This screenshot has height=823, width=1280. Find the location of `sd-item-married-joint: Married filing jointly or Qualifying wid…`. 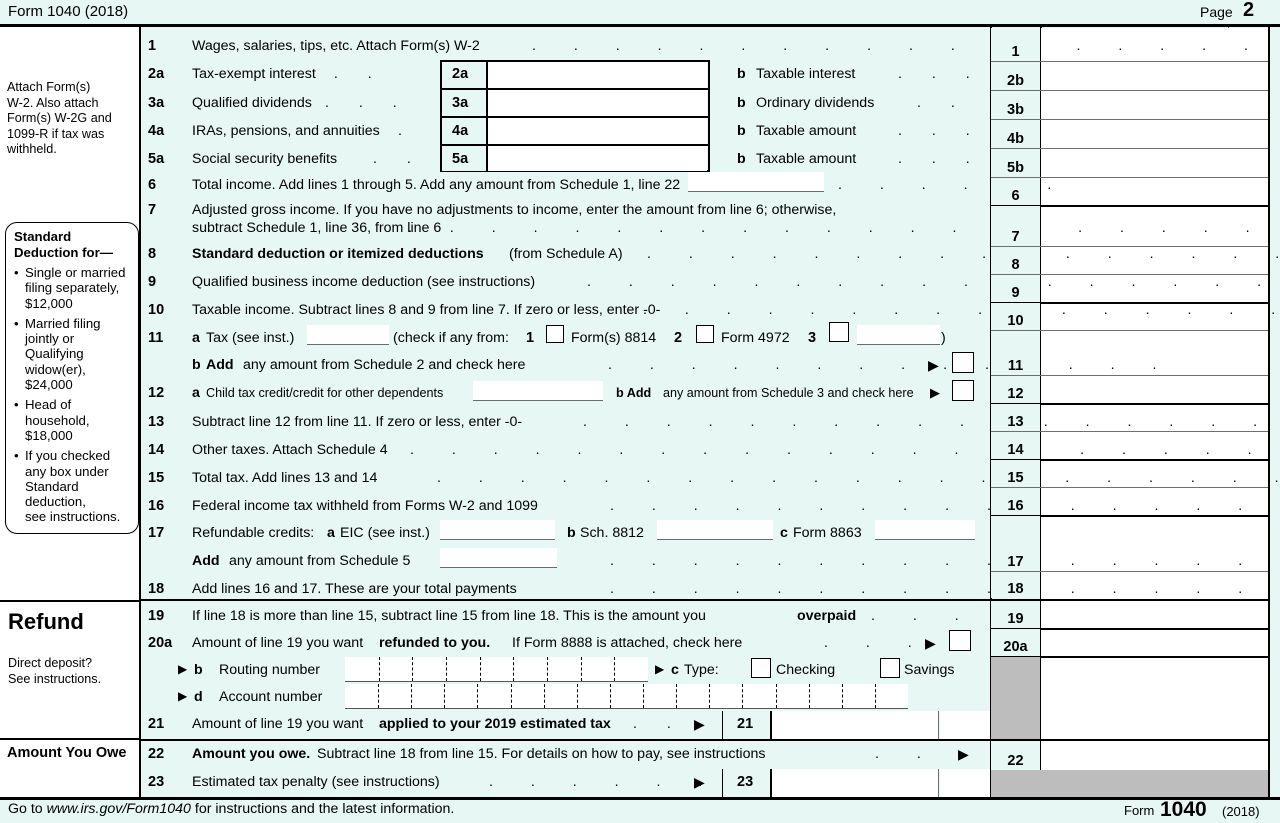

sd-item-married-joint: Married filing jointly or Qualifying wid… is located at coordinates (73, 354).